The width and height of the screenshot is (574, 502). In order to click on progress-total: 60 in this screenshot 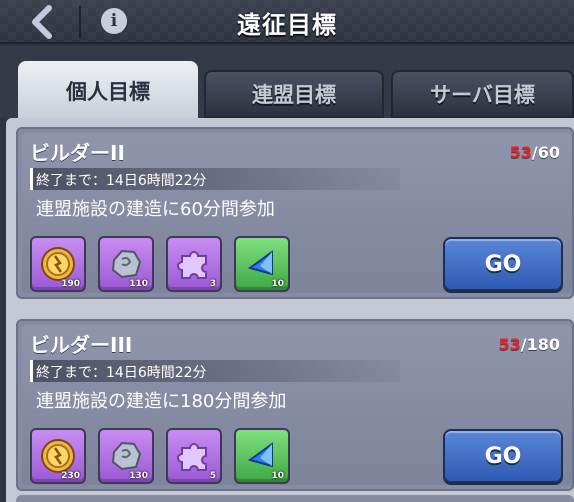, I will do `click(548, 152)`.